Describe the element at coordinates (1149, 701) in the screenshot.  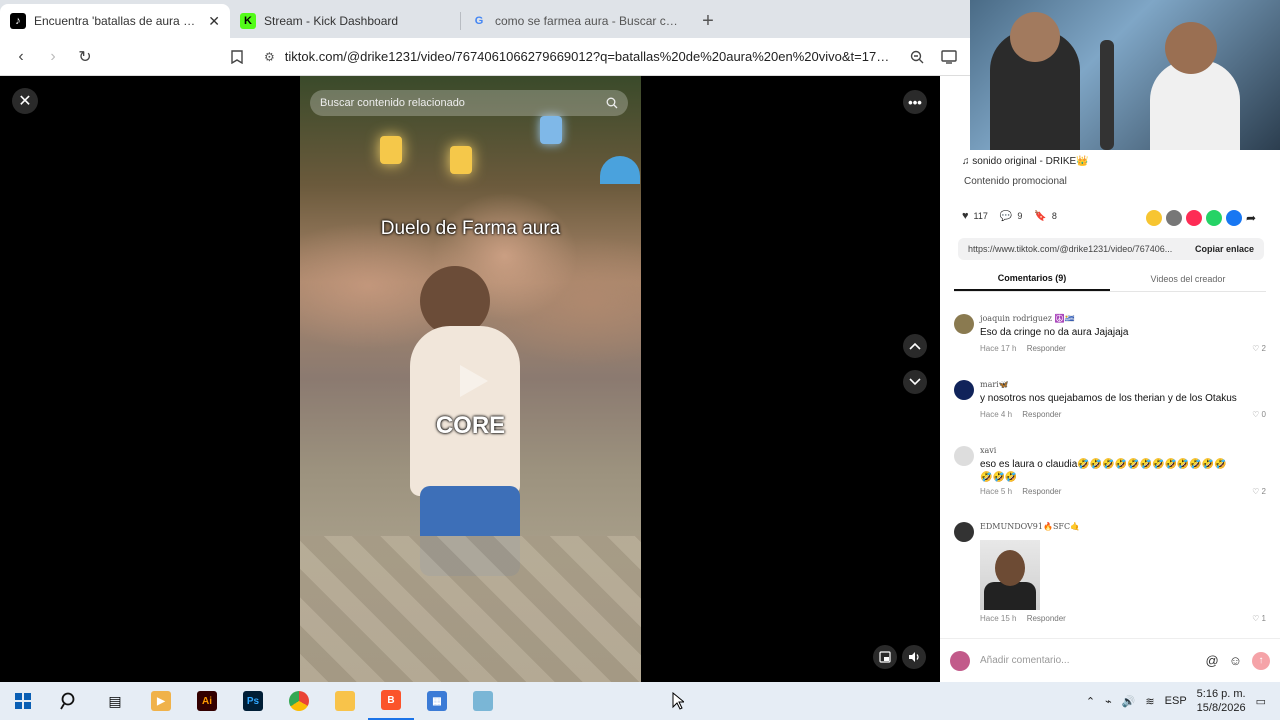
I see `wifi-icon: ≋` at that location.